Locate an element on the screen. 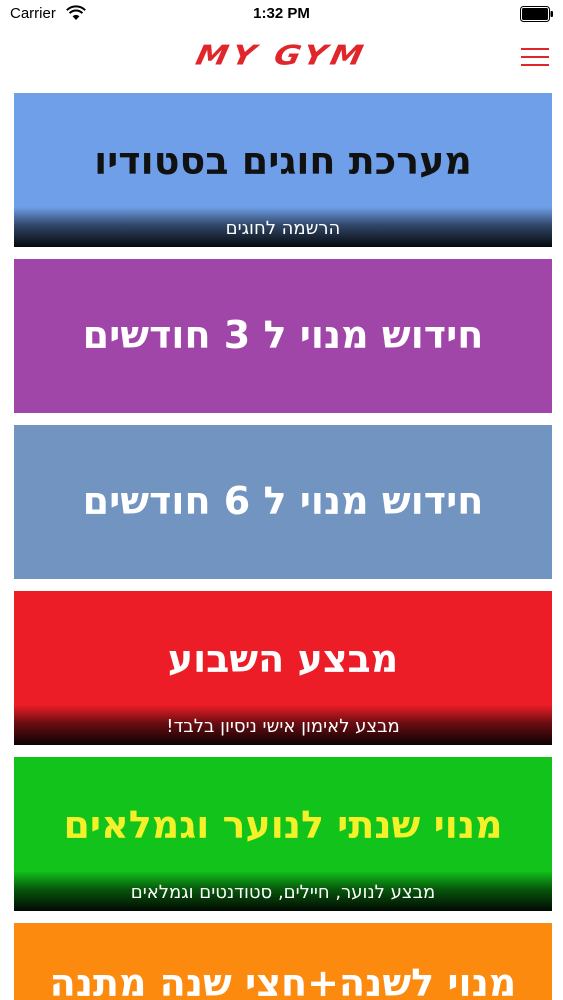  app-logo: MY GYM is located at coordinates (281, 55).